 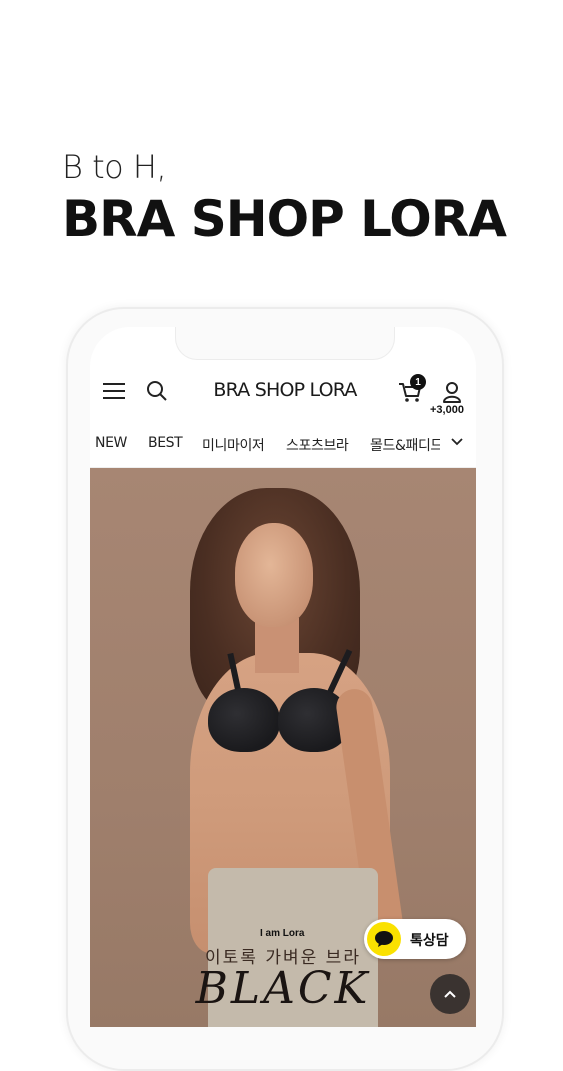 I want to click on nav-item-sports-bra: 스포츠브라, so click(x=317, y=445).